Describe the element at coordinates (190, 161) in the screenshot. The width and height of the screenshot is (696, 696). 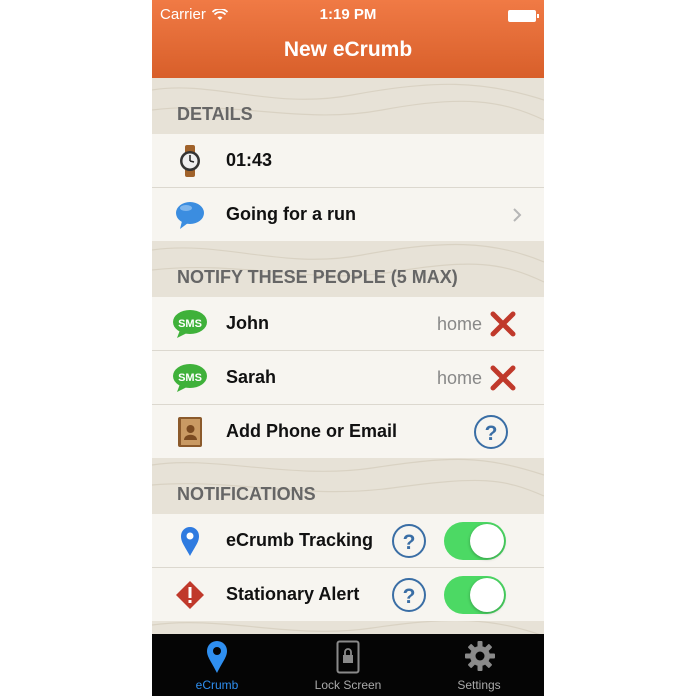
I see `watch-icon` at that location.